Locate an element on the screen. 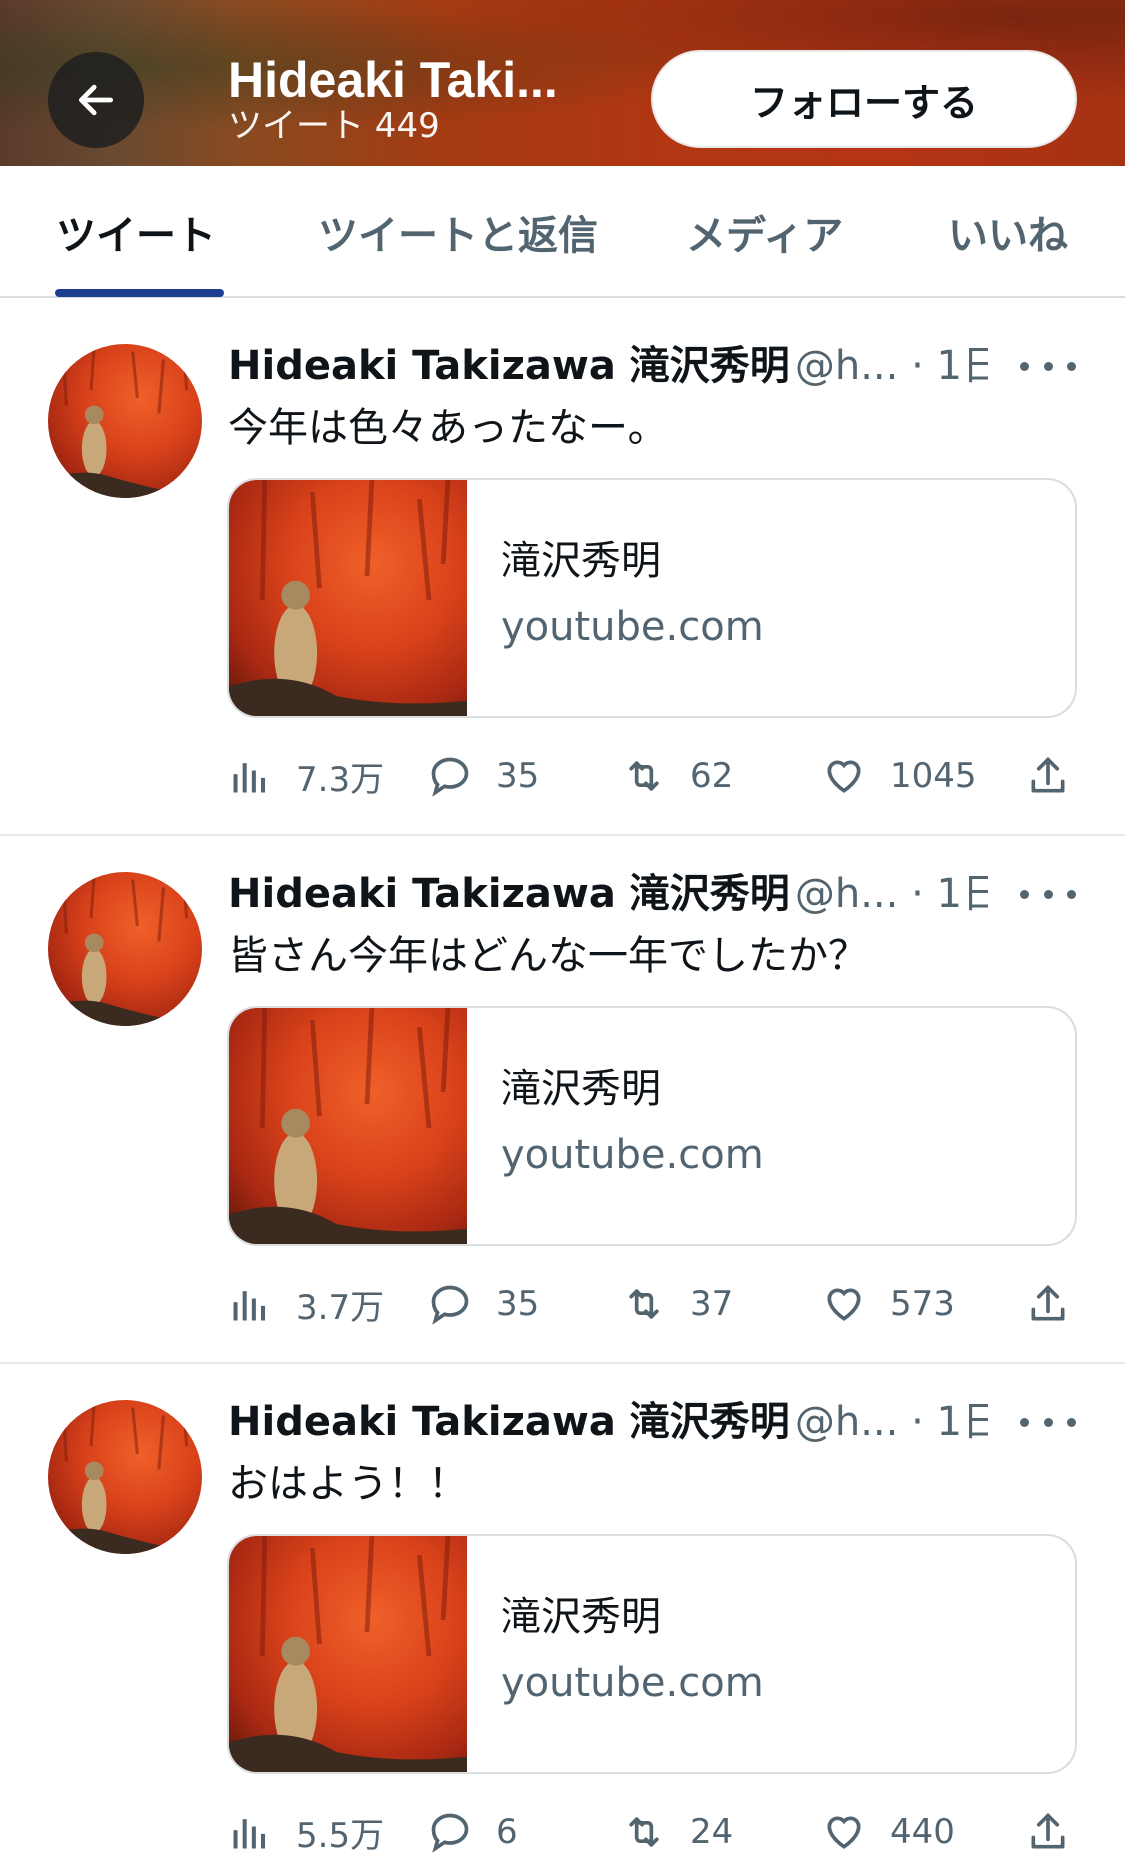 This screenshot has height=1866, width=1125. tweet-text: 皆さん今年はどんな一年でしたか？ is located at coordinates (548, 956).